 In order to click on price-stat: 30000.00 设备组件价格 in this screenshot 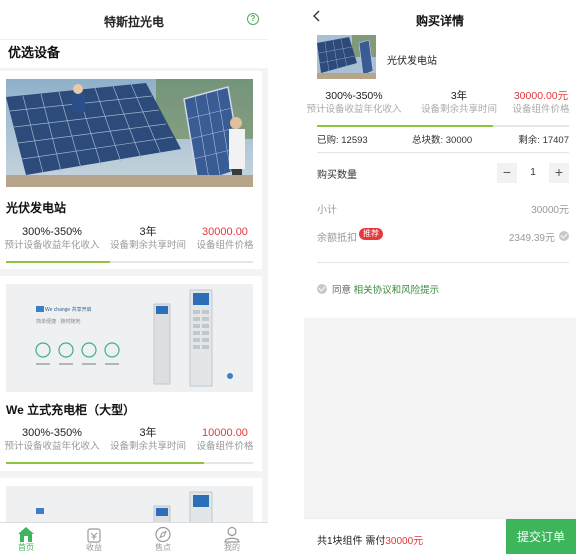, I will do `click(221, 238)`.